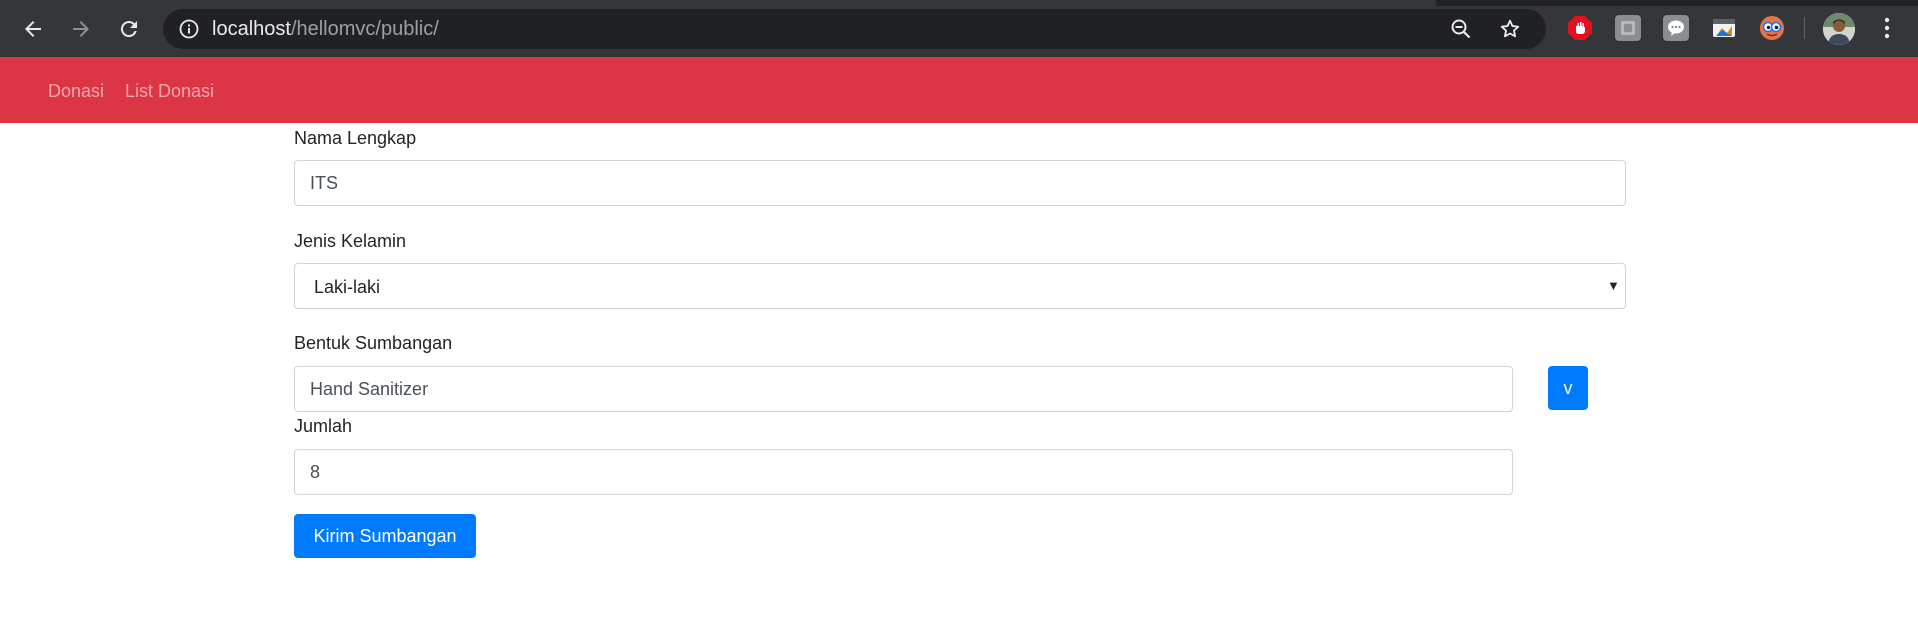  What do you see at coordinates (1724, 28) in the screenshot?
I see `window-extension-icon` at bounding box center [1724, 28].